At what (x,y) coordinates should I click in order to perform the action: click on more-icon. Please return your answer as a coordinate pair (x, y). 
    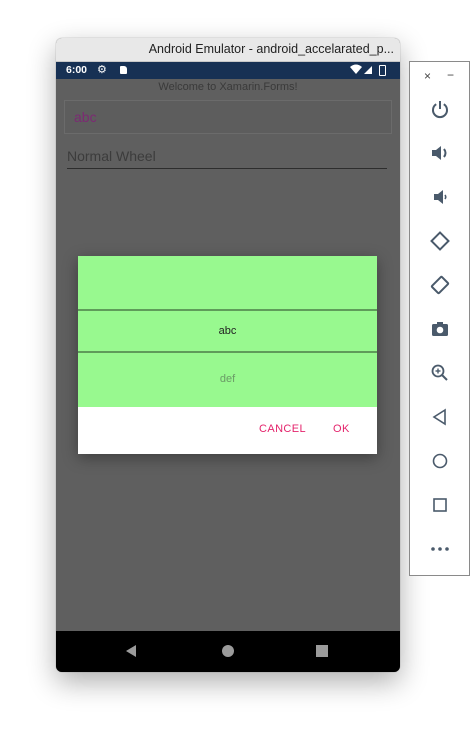
    Looking at the image, I should click on (439, 549).